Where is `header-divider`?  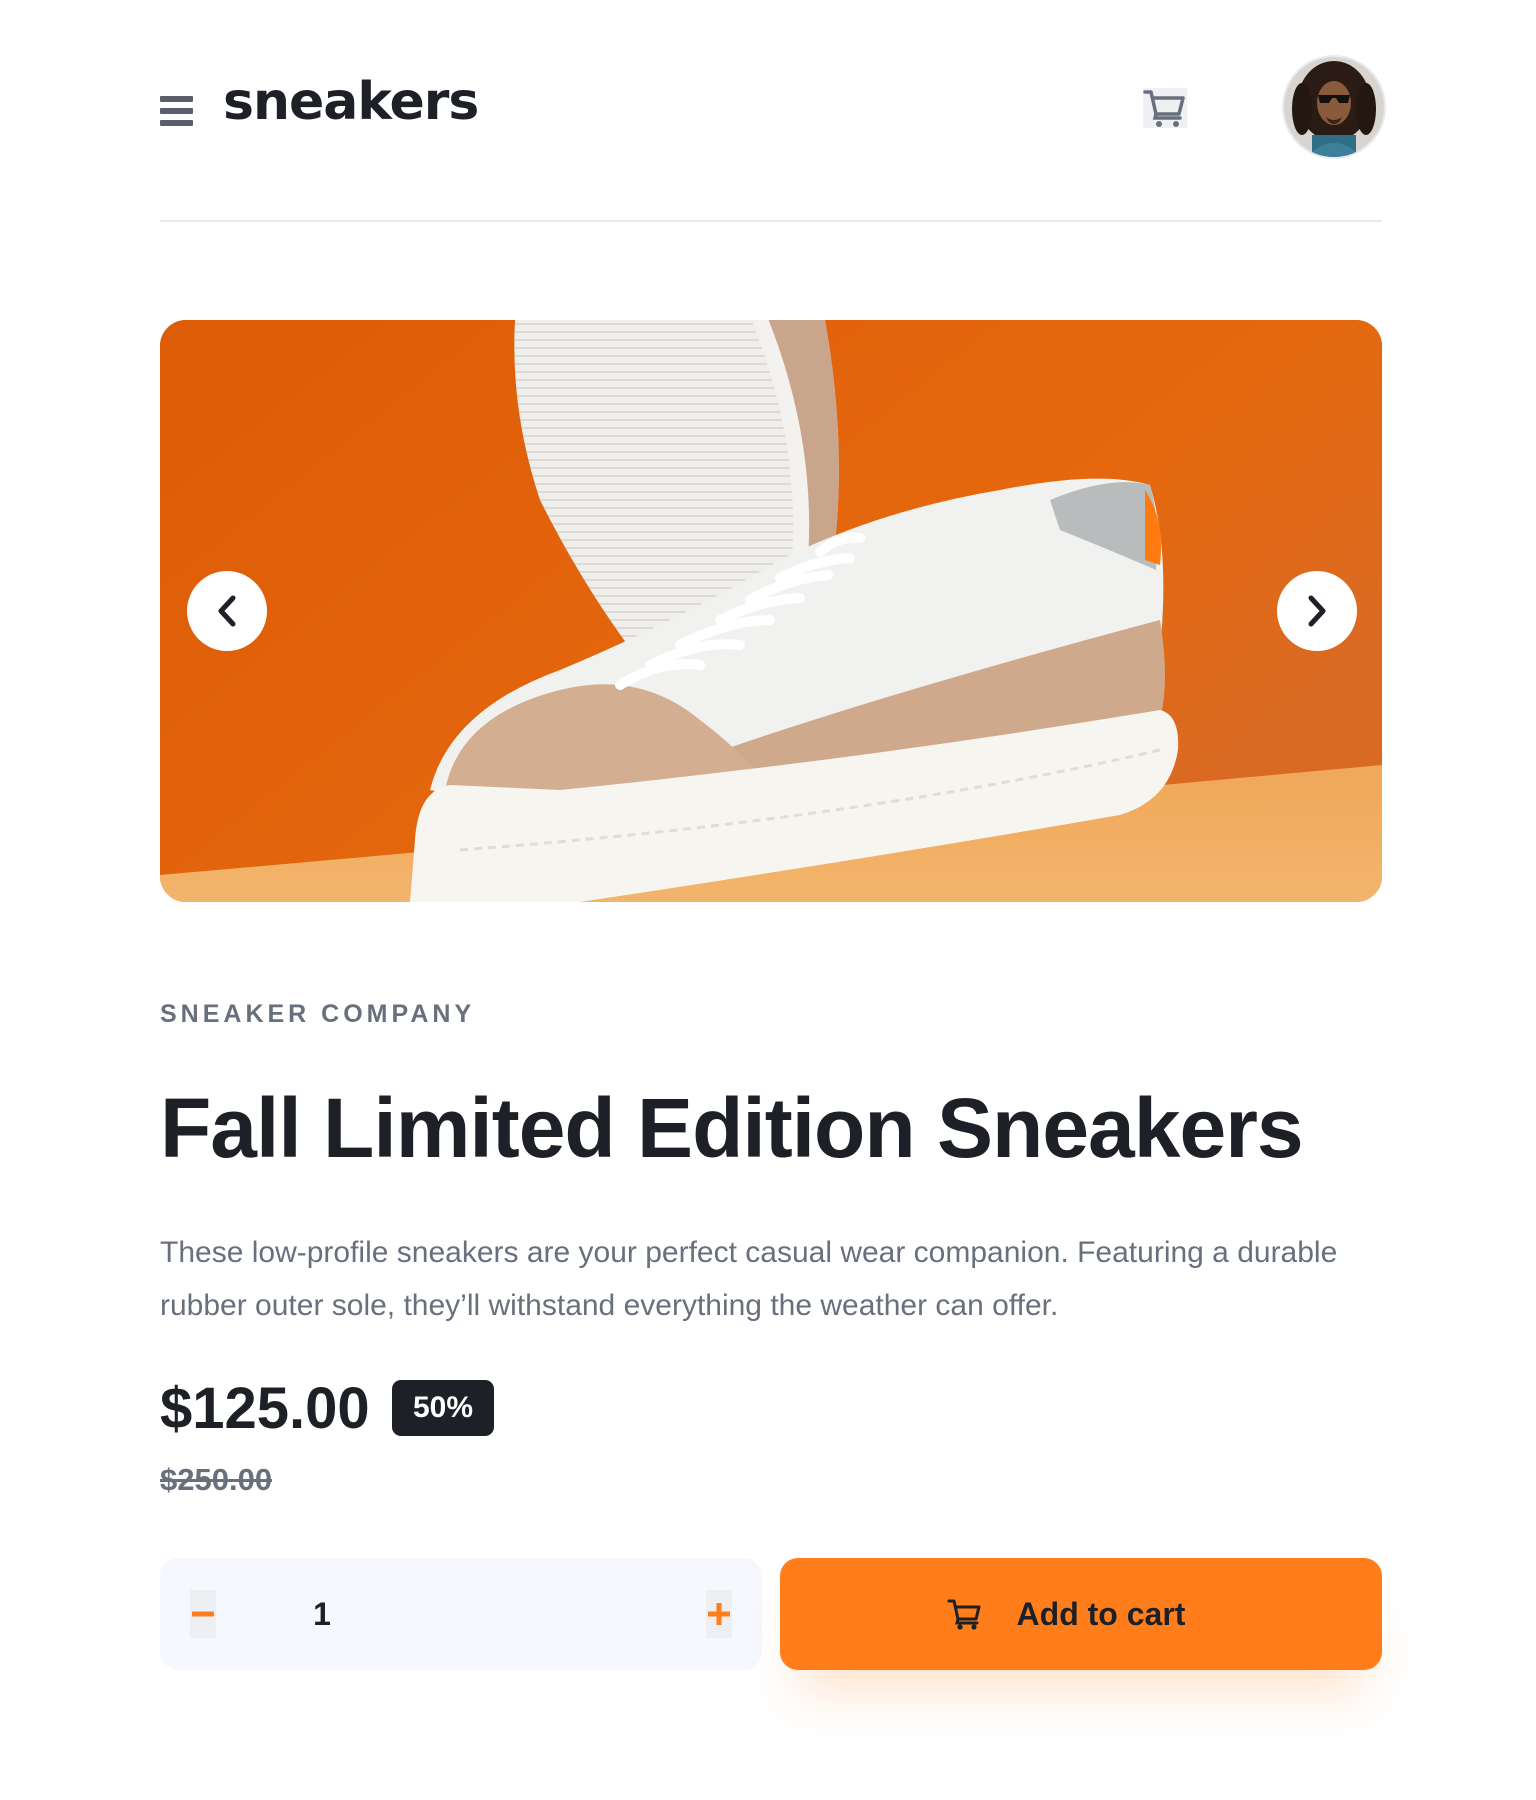 header-divider is located at coordinates (771, 221).